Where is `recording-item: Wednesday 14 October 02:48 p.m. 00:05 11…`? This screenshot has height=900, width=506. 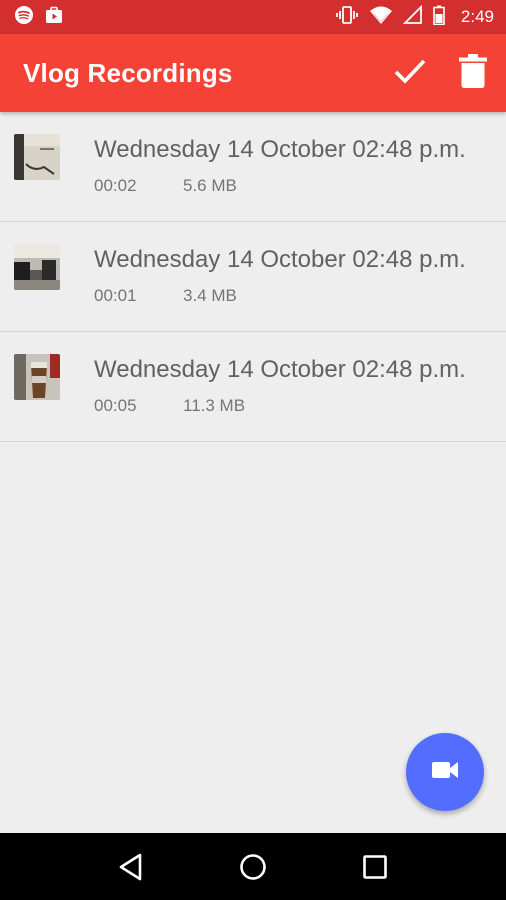 recording-item: Wednesday 14 October 02:48 p.m. 00:05 11… is located at coordinates (253, 387).